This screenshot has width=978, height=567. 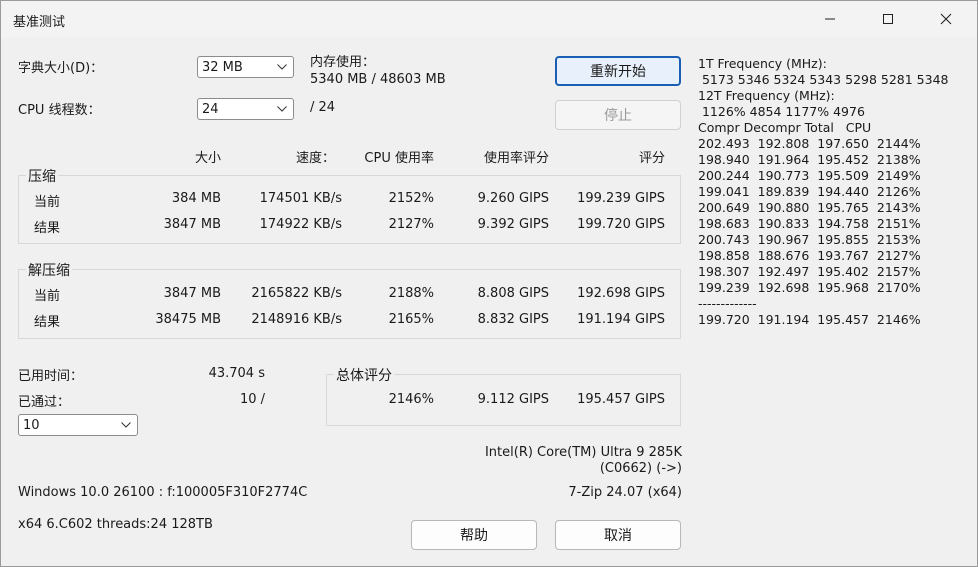 What do you see at coordinates (210, 109) in the screenshot?
I see `threads-value: 24` at bounding box center [210, 109].